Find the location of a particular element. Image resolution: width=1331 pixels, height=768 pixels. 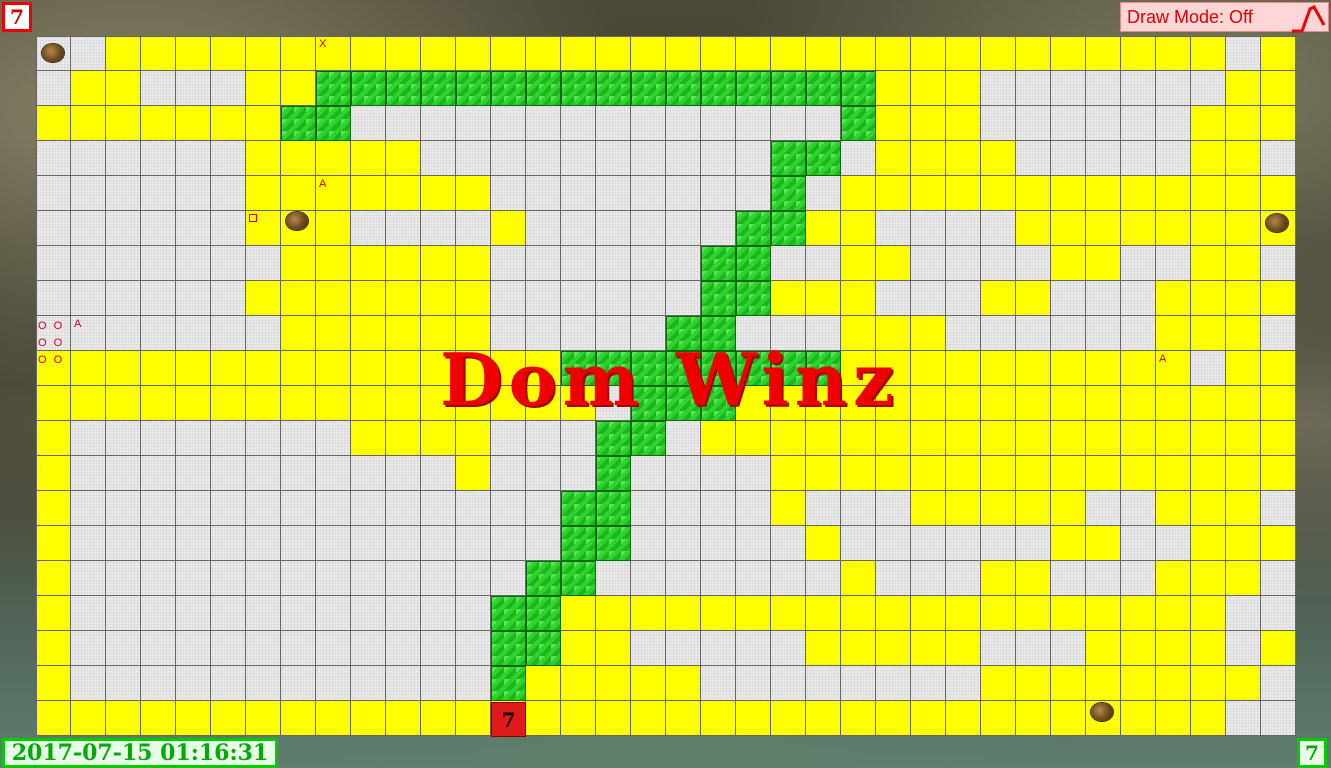

coin-icon is located at coordinates (1277, 223).